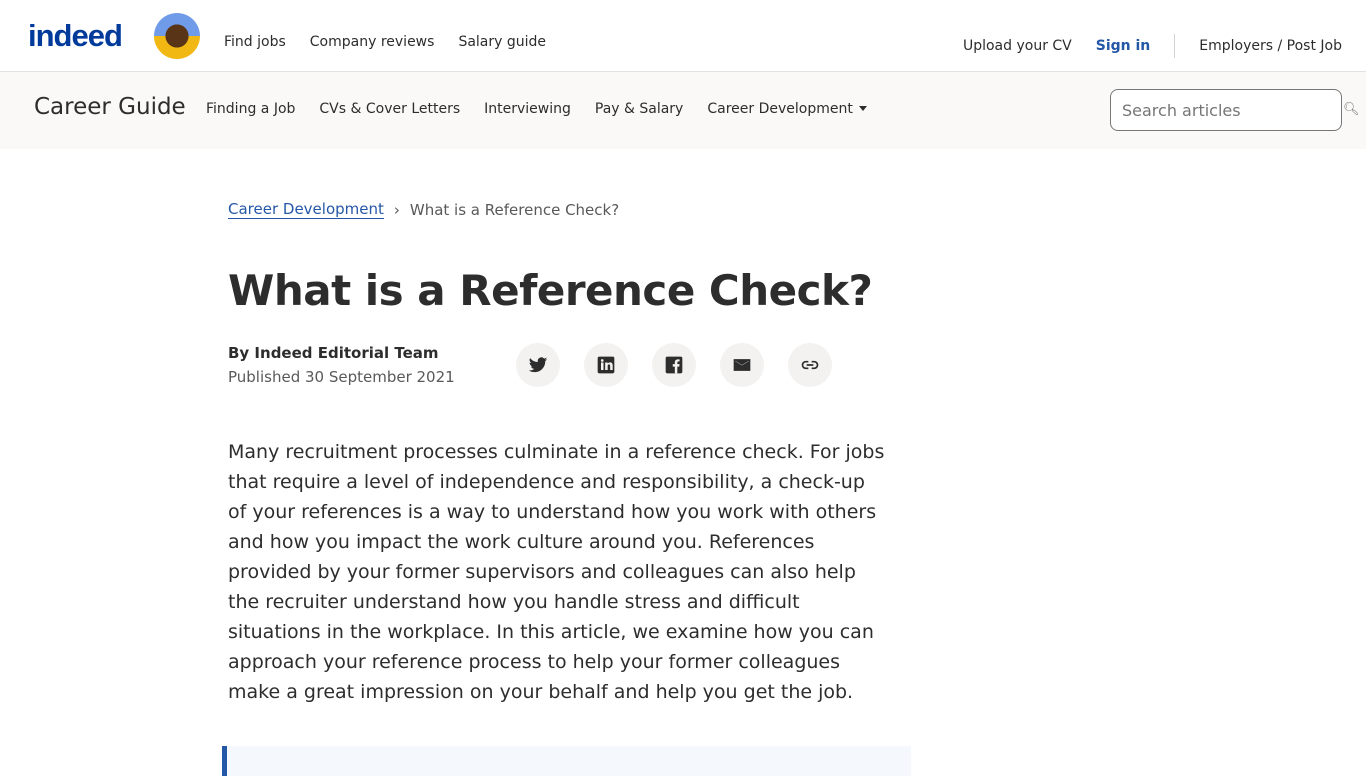 Image resolution: width=1366 pixels, height=776 pixels. What do you see at coordinates (255, 42) in the screenshot?
I see `nav-find-jobs: Find jobs` at bounding box center [255, 42].